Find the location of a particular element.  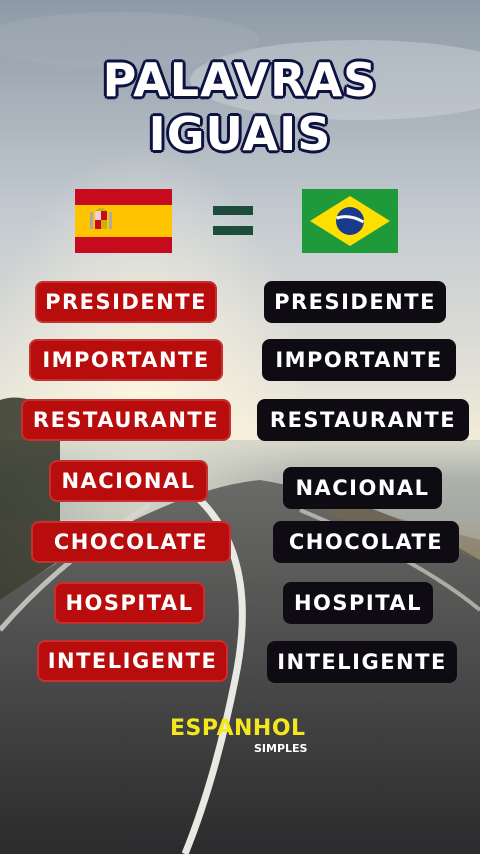

brand-tagline: SIMPLES is located at coordinates (281, 748).